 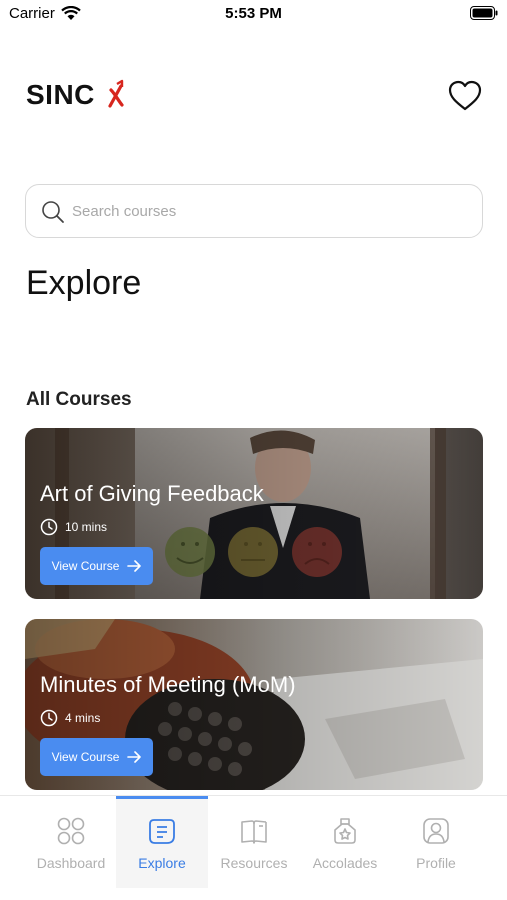 I want to click on favorites-button, so click(x=465, y=96).